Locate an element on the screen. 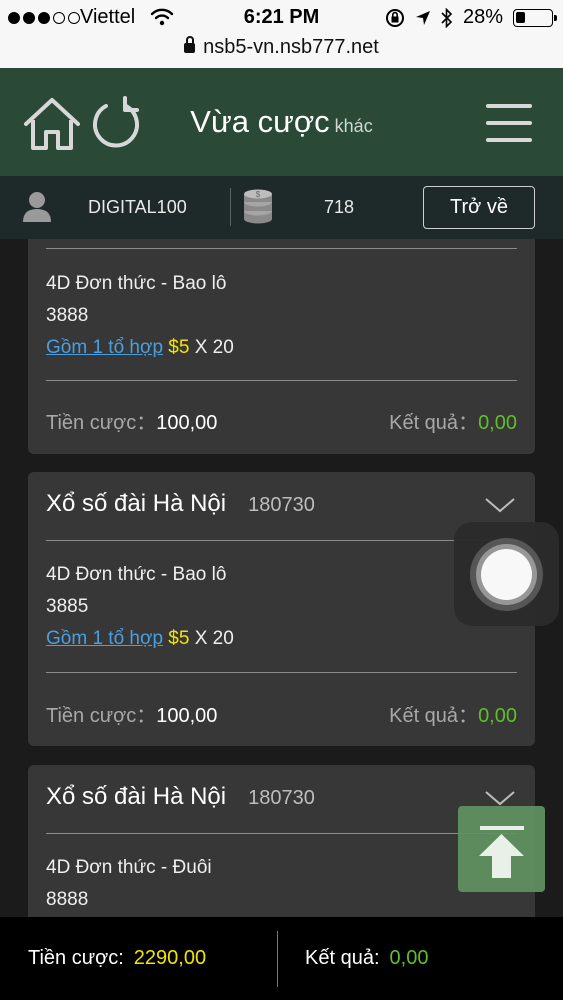 The height and width of the screenshot is (1000, 563). orientation-lock-icon is located at coordinates (394, 17).